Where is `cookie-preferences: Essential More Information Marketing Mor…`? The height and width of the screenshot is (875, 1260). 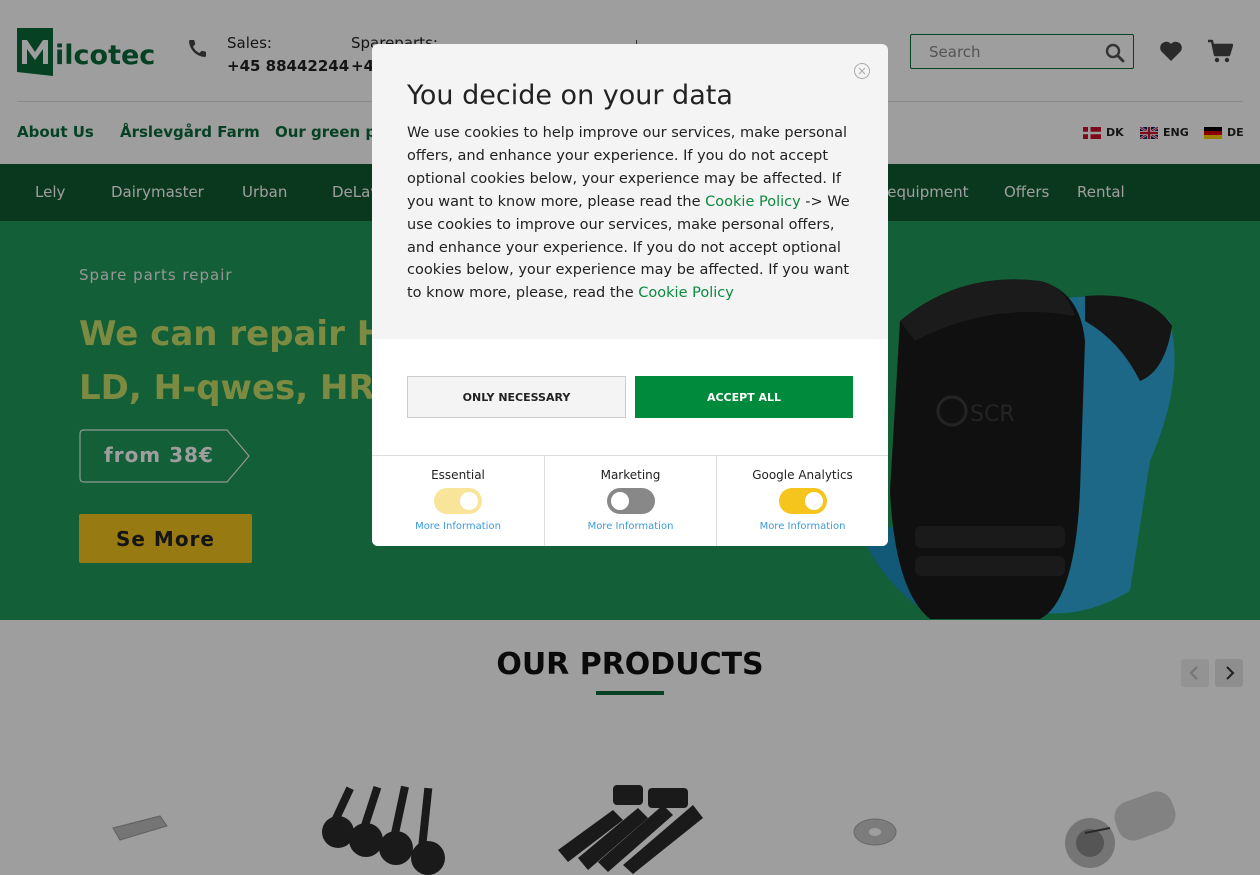
cookie-preferences: Essential More Information Marketing Mor… is located at coordinates (630, 500).